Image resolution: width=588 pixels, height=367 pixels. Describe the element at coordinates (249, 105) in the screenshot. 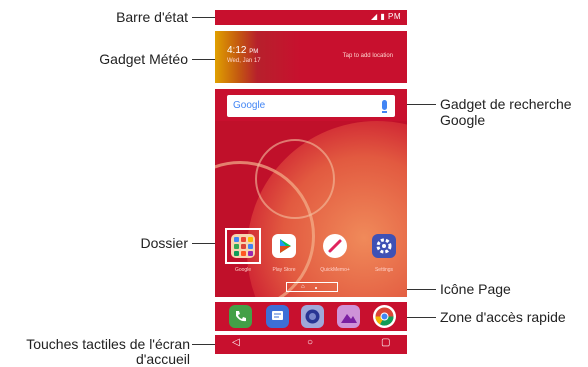

I see `google-logo: Google` at that location.